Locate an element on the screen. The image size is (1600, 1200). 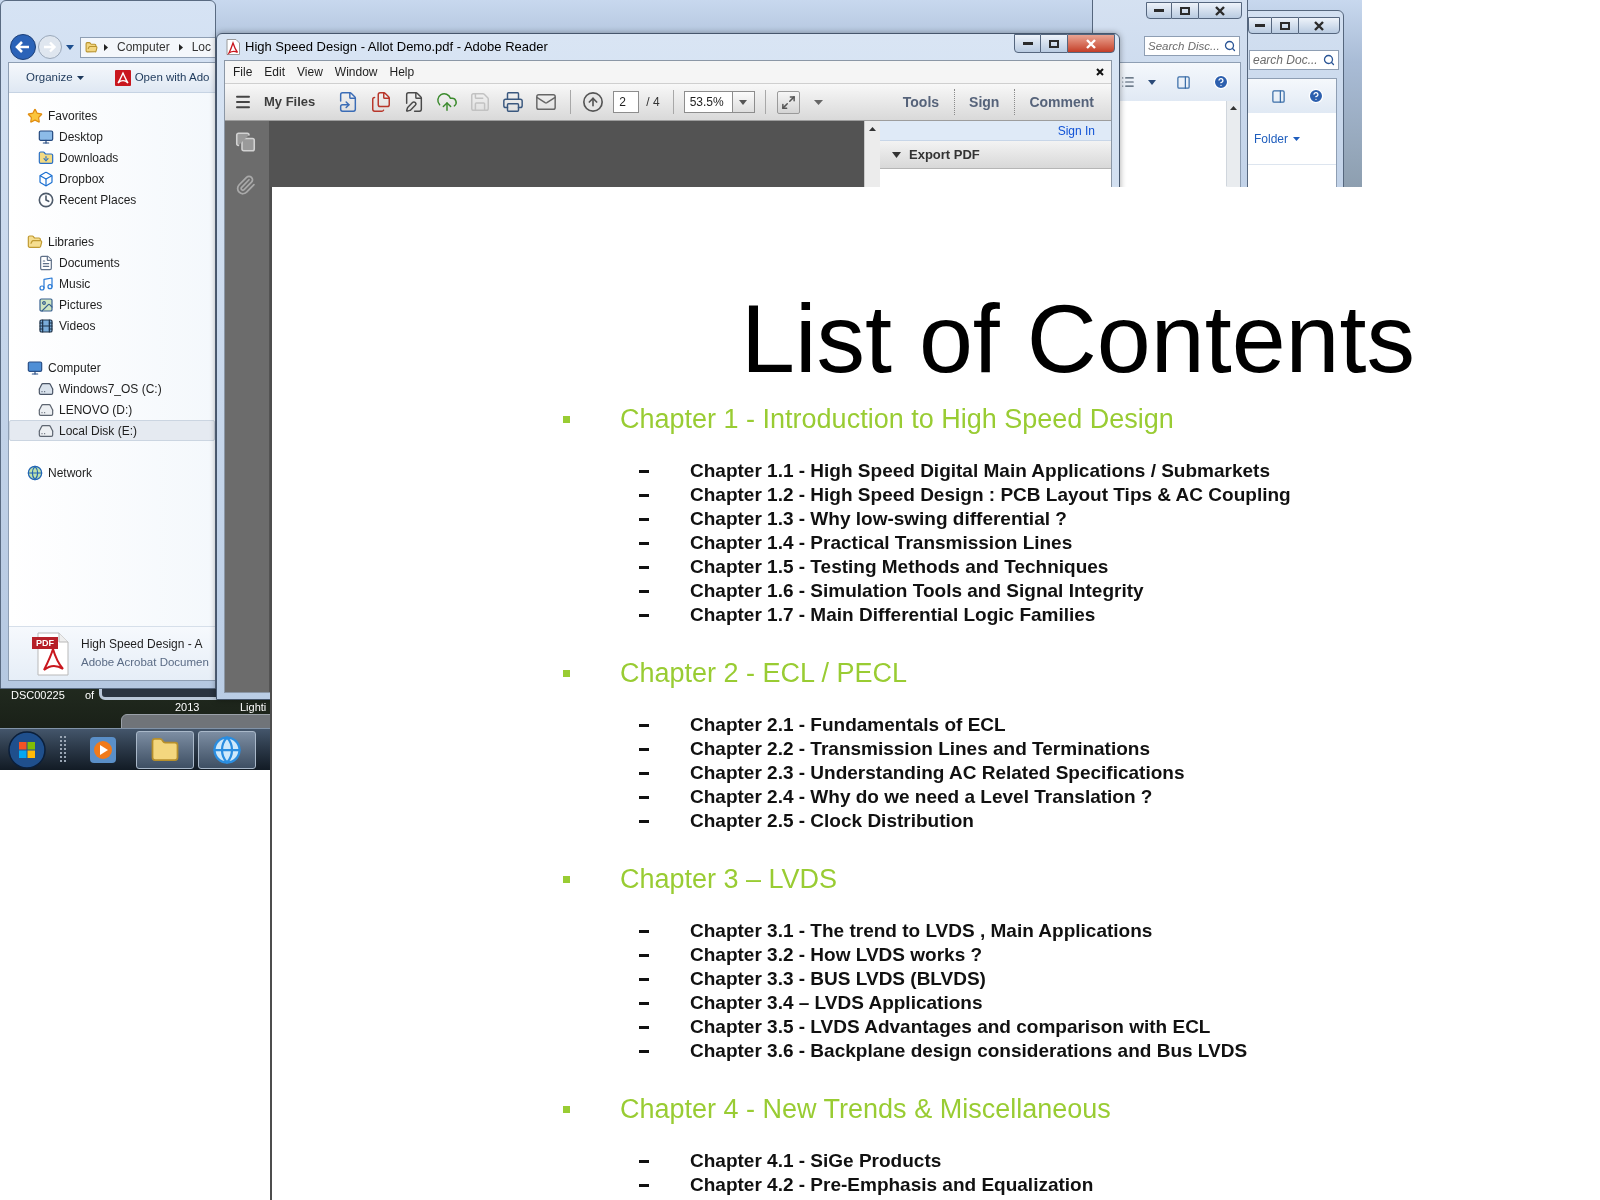
list-view-icon is located at coordinates (1128, 82).